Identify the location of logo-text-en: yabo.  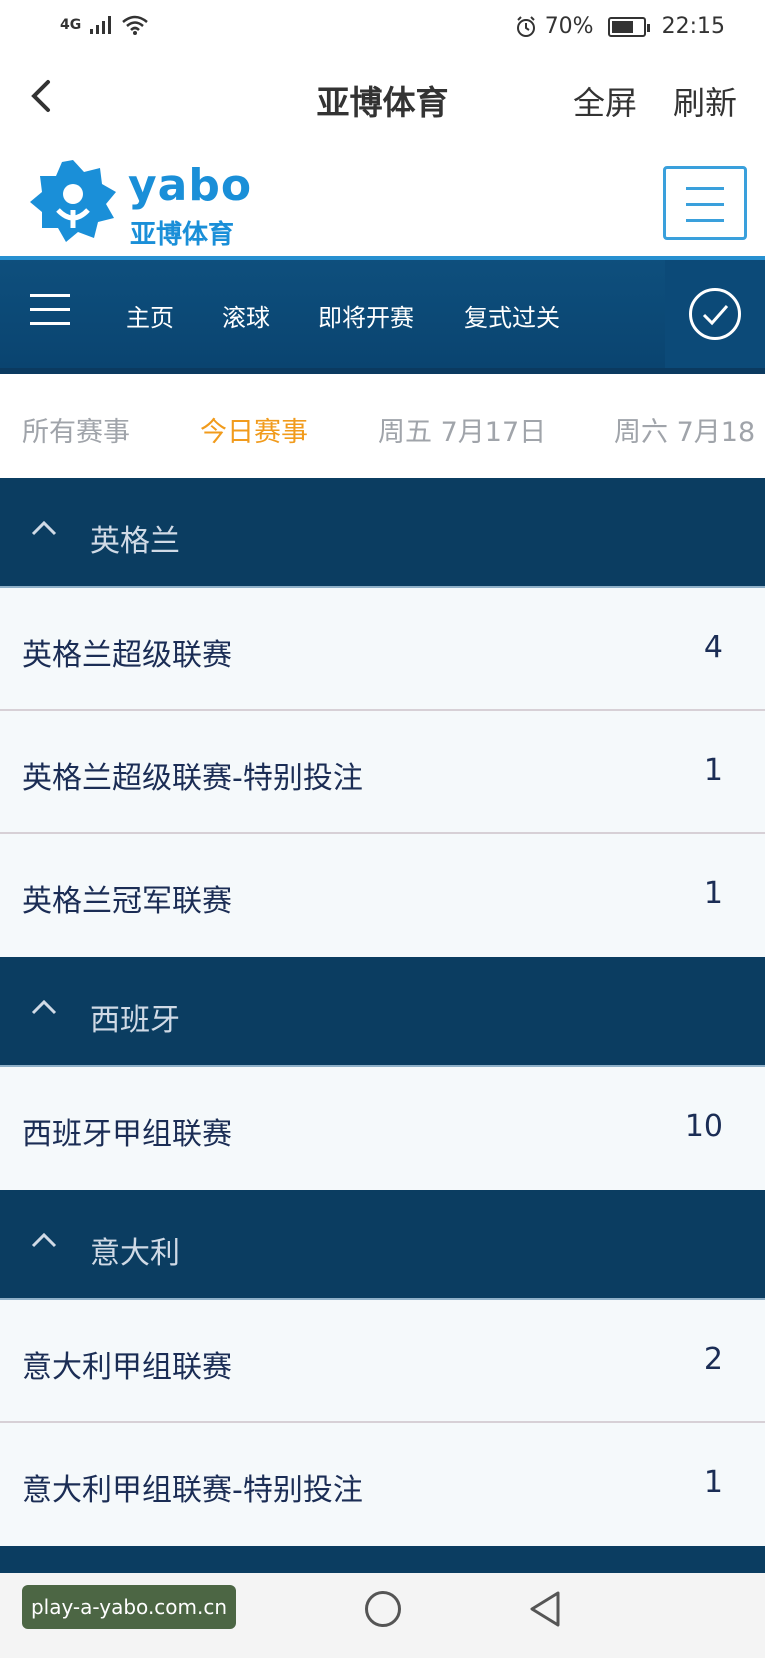
(190, 185).